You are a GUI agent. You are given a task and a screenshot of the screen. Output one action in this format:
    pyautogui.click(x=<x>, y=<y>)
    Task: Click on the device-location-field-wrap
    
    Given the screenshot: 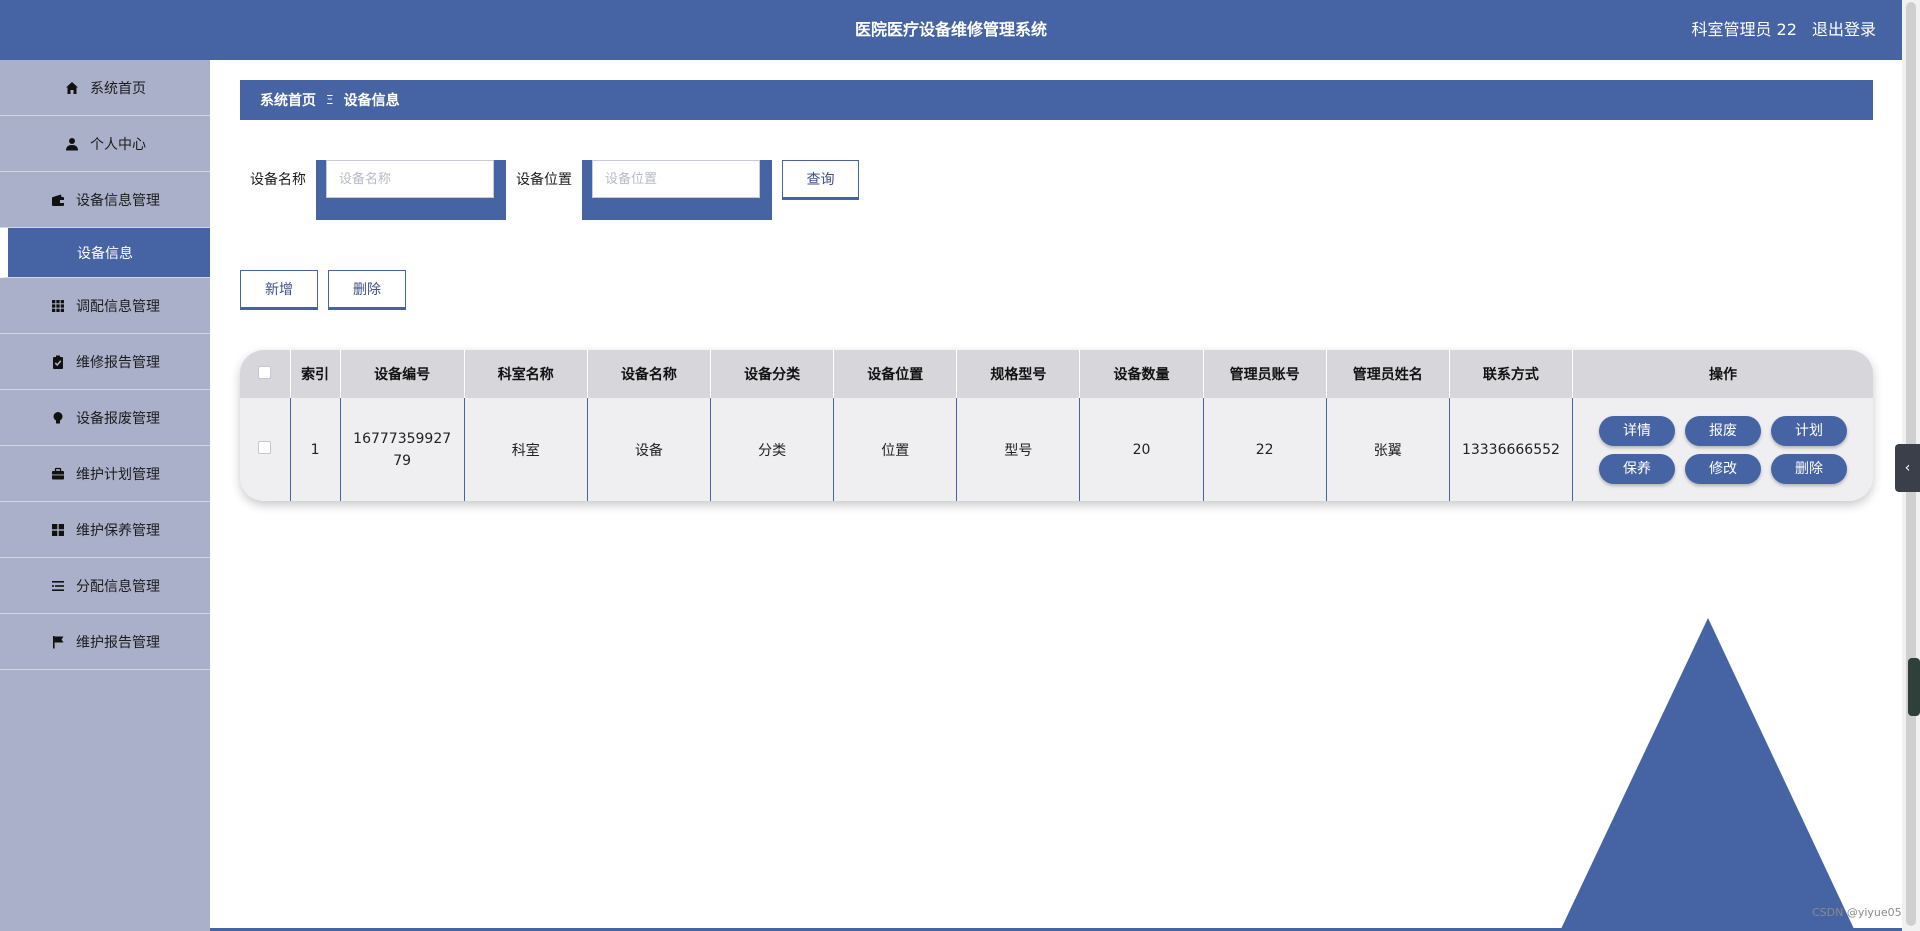 What is the action you would take?
    pyautogui.click(x=677, y=190)
    